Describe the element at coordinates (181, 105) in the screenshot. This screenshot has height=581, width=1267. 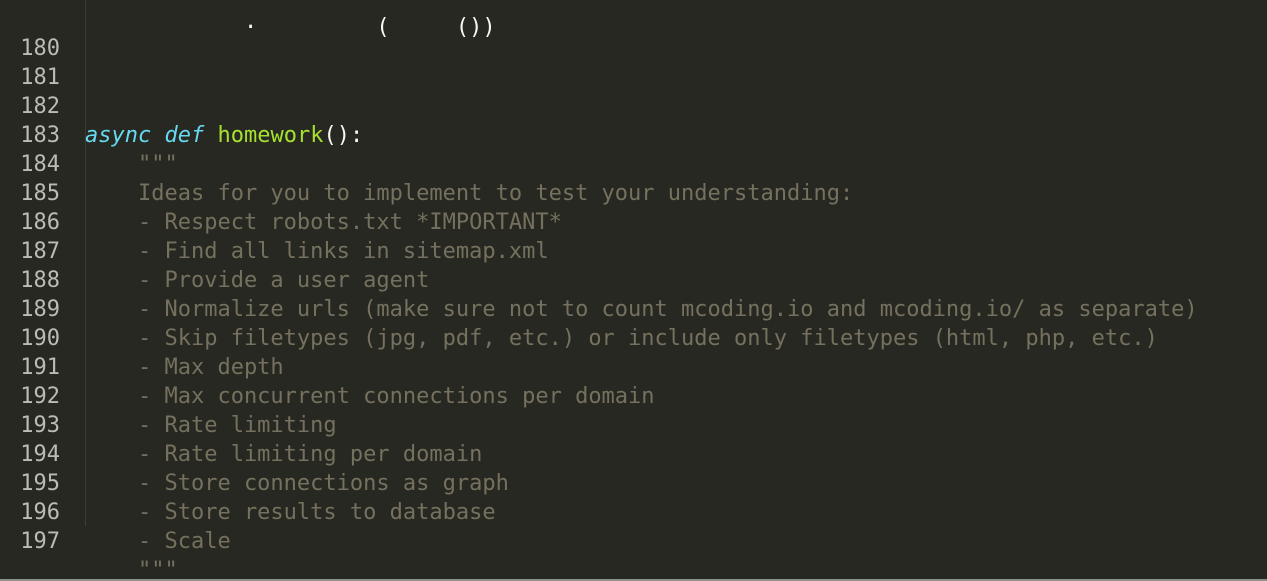
I see `code-line: 182 async def homework():` at that location.